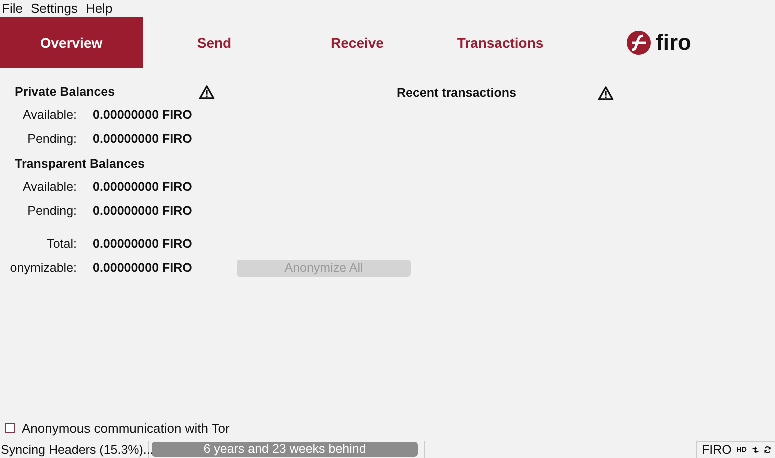 This screenshot has width=775, height=458. What do you see at coordinates (12, 8) in the screenshot?
I see `menu-item: File` at bounding box center [12, 8].